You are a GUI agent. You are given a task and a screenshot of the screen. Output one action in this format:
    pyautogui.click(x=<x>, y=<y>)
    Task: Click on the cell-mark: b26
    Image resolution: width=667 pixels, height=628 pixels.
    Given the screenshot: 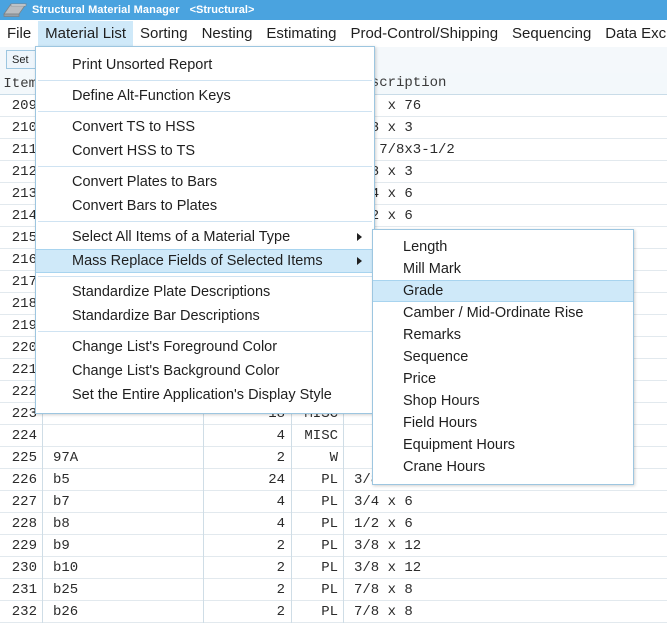 What is the action you would take?
    pyautogui.click(x=122, y=611)
    